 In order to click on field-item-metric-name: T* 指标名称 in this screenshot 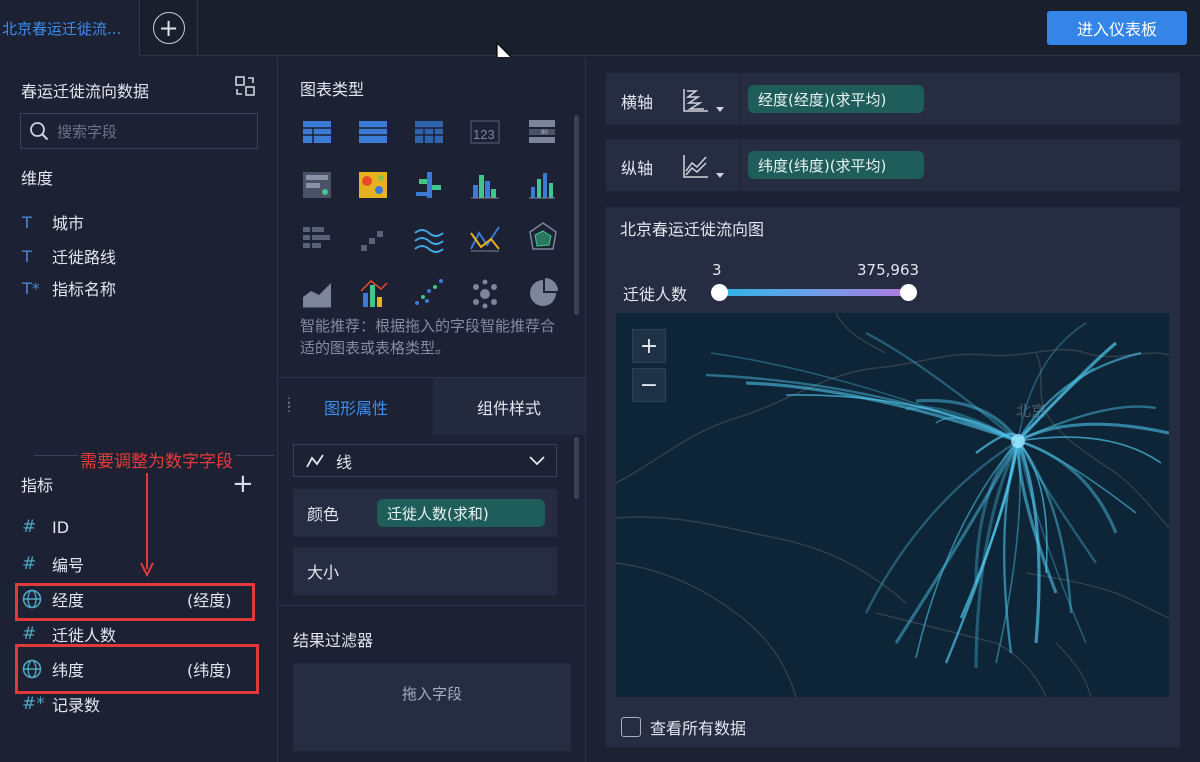, I will do `click(69, 288)`.